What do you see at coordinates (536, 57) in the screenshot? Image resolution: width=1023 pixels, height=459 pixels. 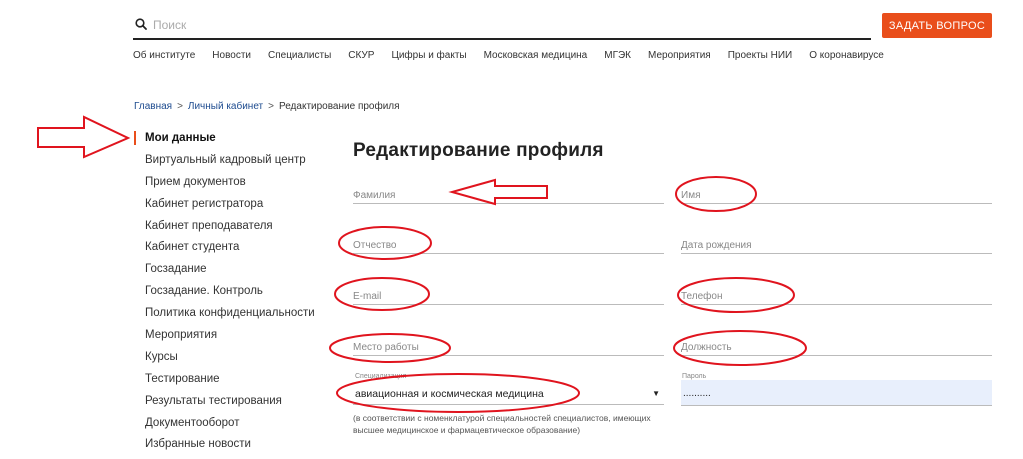 I see `nav-moscow-medicine: Московская медицина` at bounding box center [536, 57].